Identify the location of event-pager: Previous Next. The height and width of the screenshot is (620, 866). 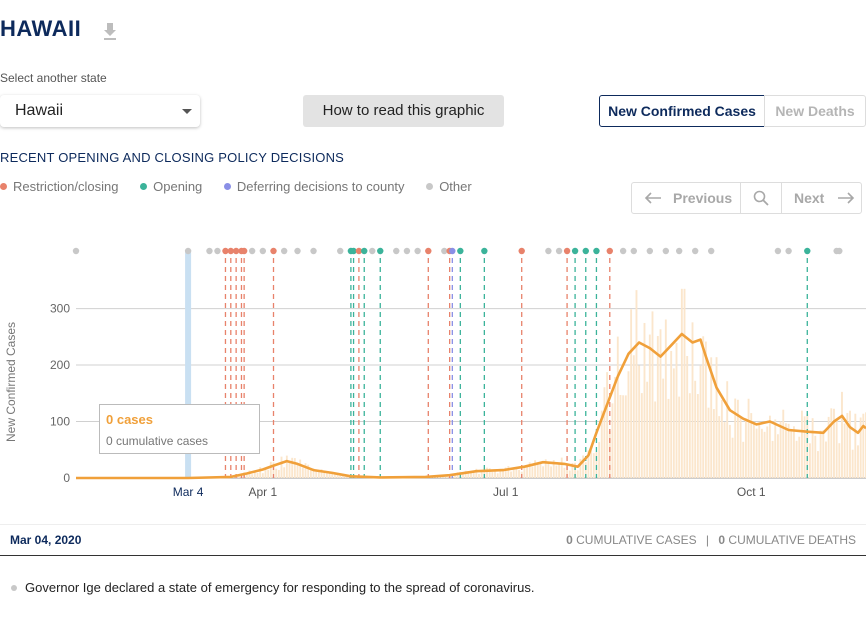
(746, 198).